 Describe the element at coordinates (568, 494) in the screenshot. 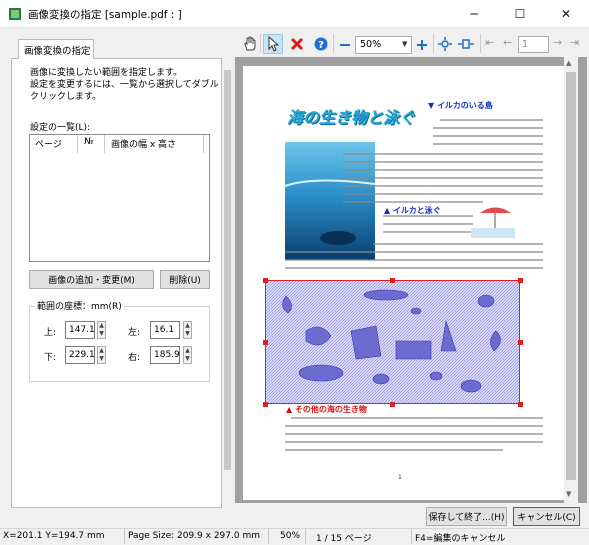

I see `scroll-down-icon: ▼` at that location.